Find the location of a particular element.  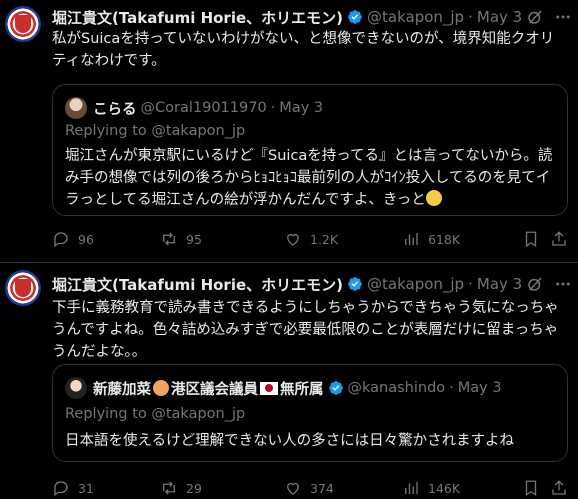

quoted-author-affiliation: 無所属 is located at coordinates (302, 389).